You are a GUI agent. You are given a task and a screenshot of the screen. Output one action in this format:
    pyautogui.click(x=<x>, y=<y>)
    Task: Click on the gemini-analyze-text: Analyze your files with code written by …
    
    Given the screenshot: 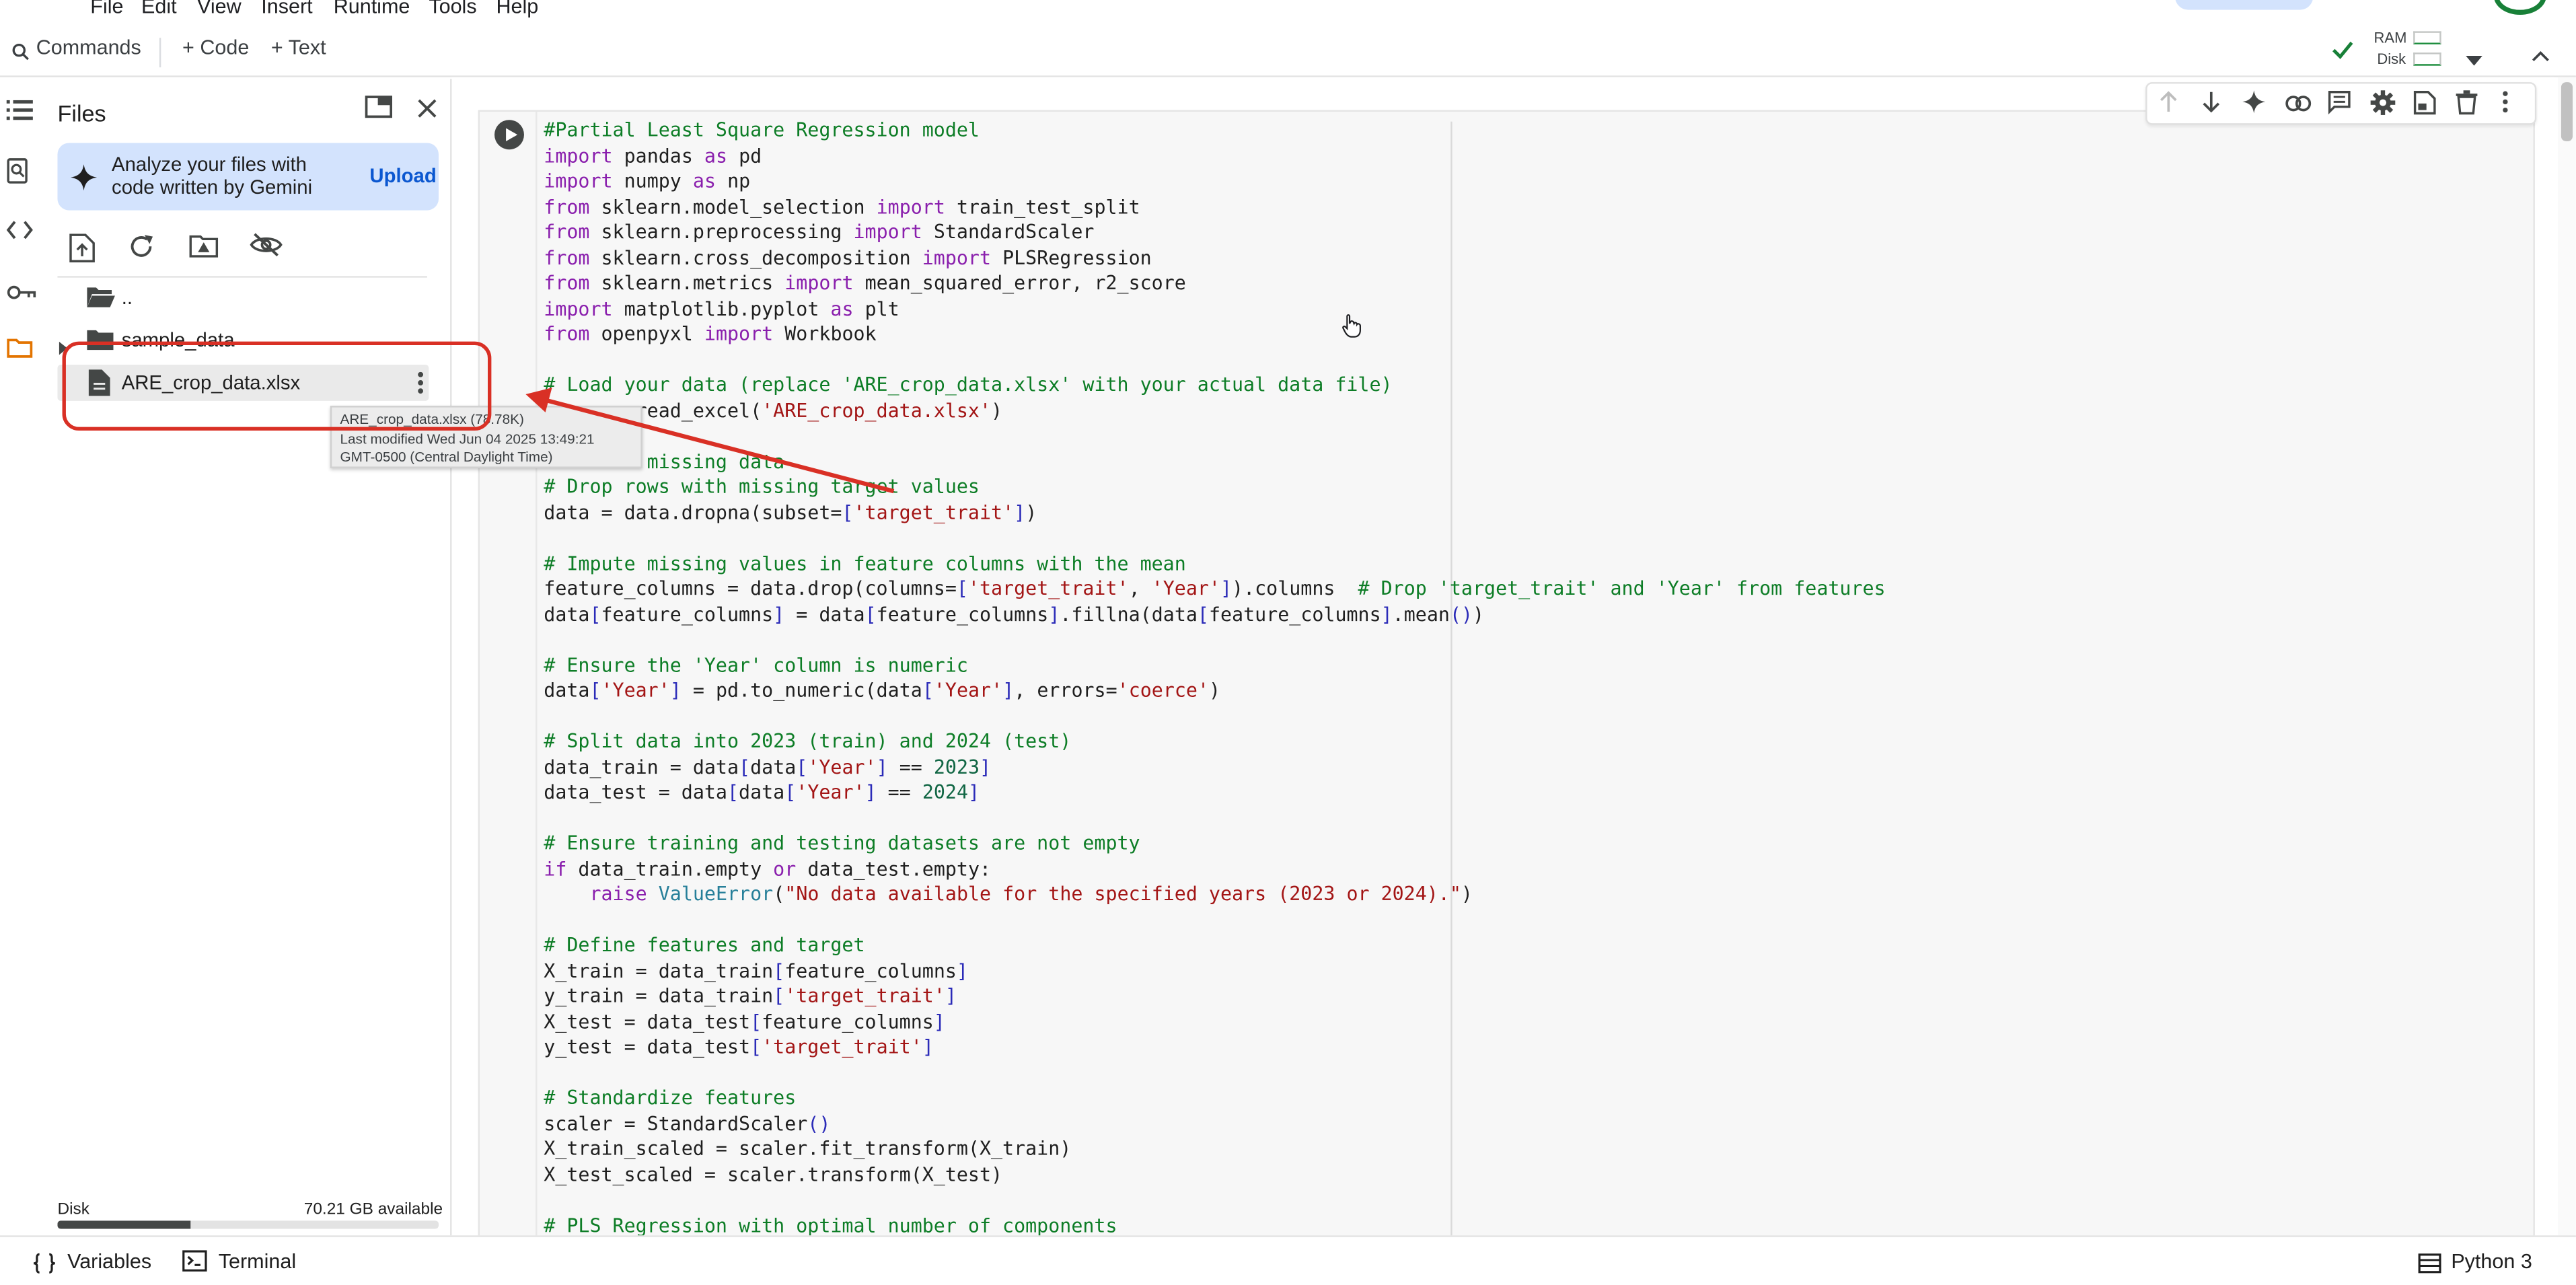 What is the action you would take?
    pyautogui.click(x=212, y=176)
    